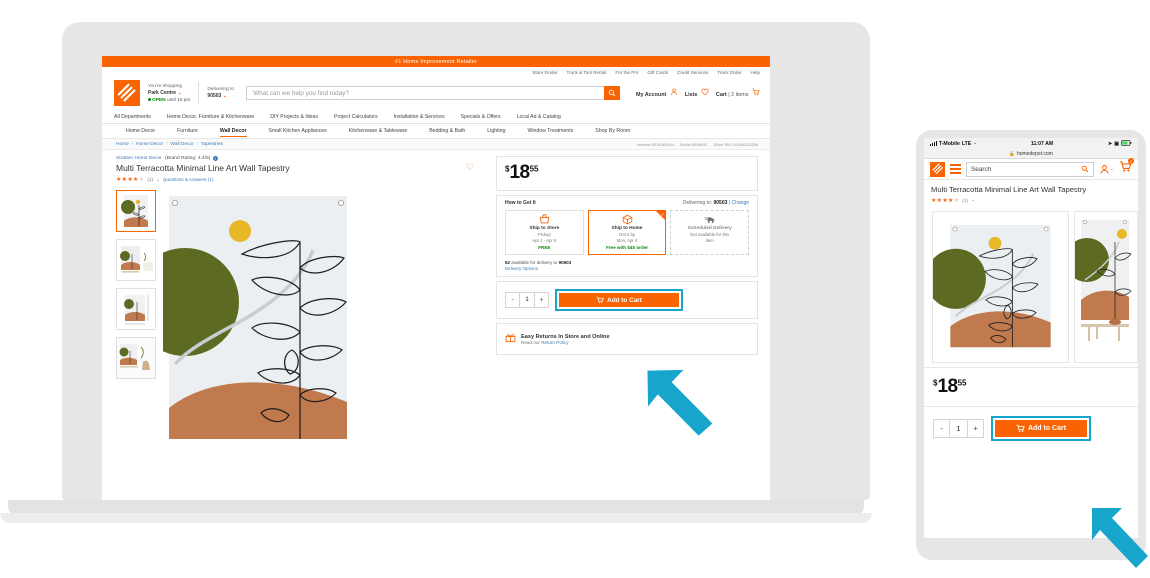  I want to click on heart-icon, so click(705, 92).